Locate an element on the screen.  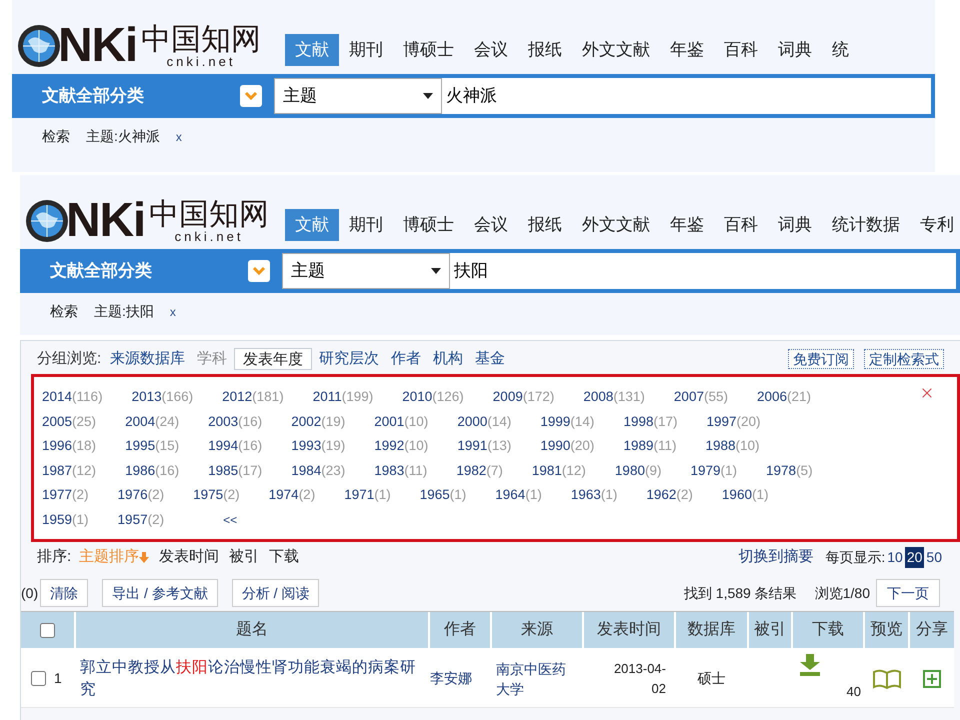
group-tab: 研究层次 is located at coordinates (349, 359).